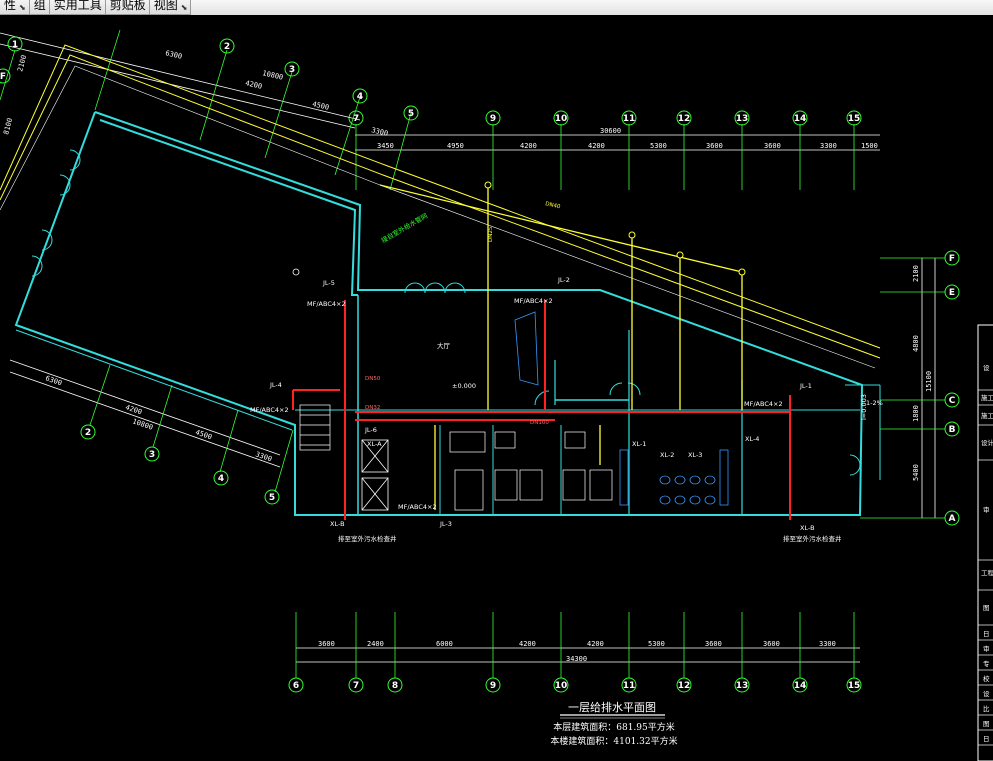 Image resolution: width=993 pixels, height=761 pixels. Describe the element at coordinates (576, 659) in the screenshot. I see `bottom-total-dimension: 34300` at that location.